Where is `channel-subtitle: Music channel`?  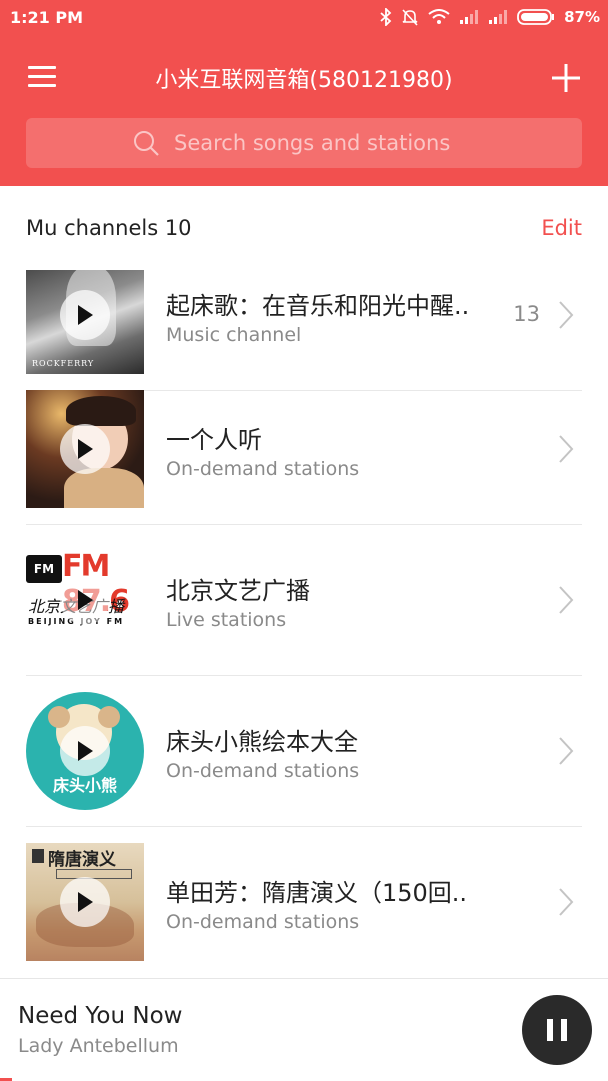 channel-subtitle: Music channel is located at coordinates (234, 335).